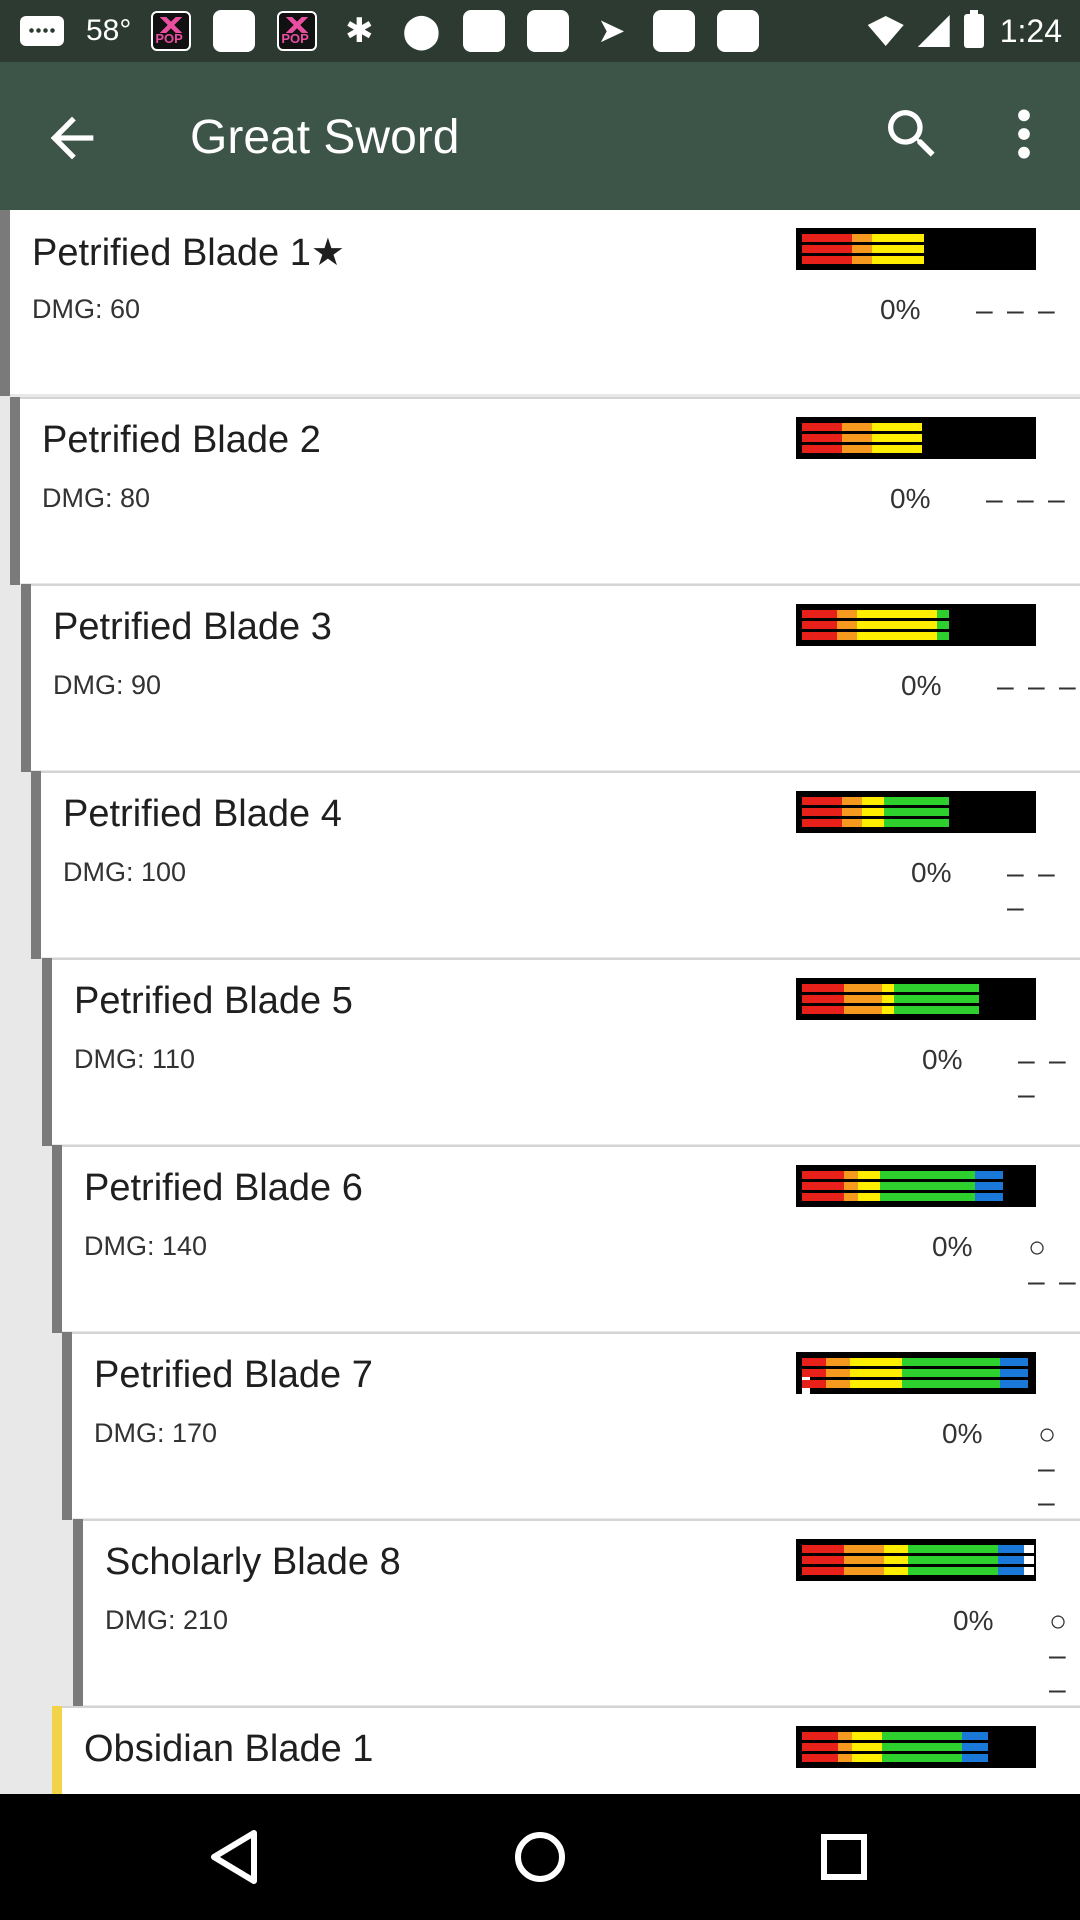 This screenshot has width=1080, height=1920. I want to click on navigation-bar, so click(540, 1857).